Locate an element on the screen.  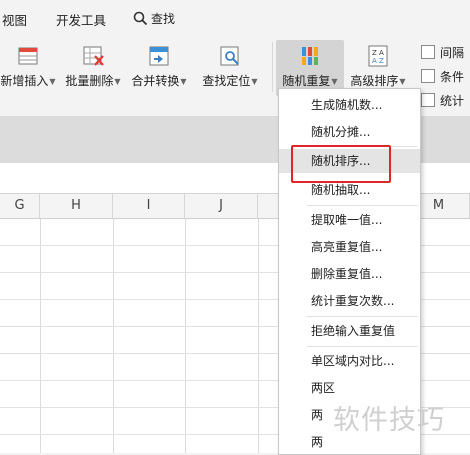
stats-icon is located at coordinates (428, 100).